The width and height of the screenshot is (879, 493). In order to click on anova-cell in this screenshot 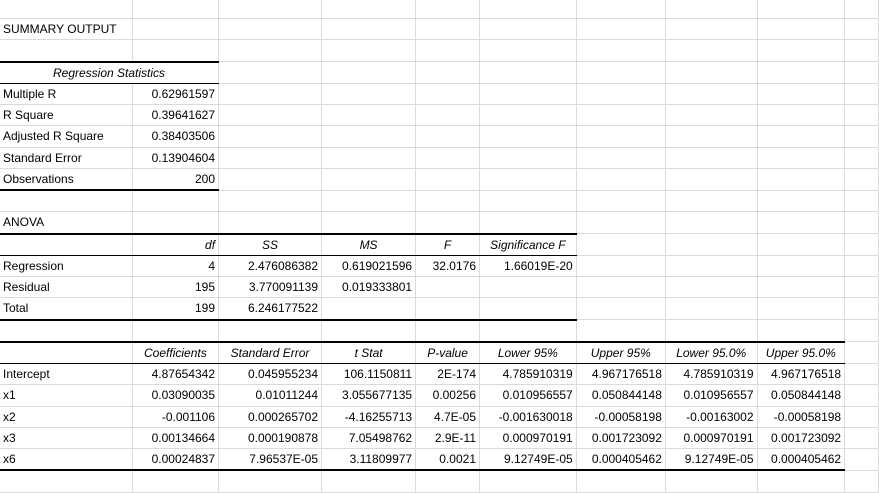, I will do `click(447, 287)`.